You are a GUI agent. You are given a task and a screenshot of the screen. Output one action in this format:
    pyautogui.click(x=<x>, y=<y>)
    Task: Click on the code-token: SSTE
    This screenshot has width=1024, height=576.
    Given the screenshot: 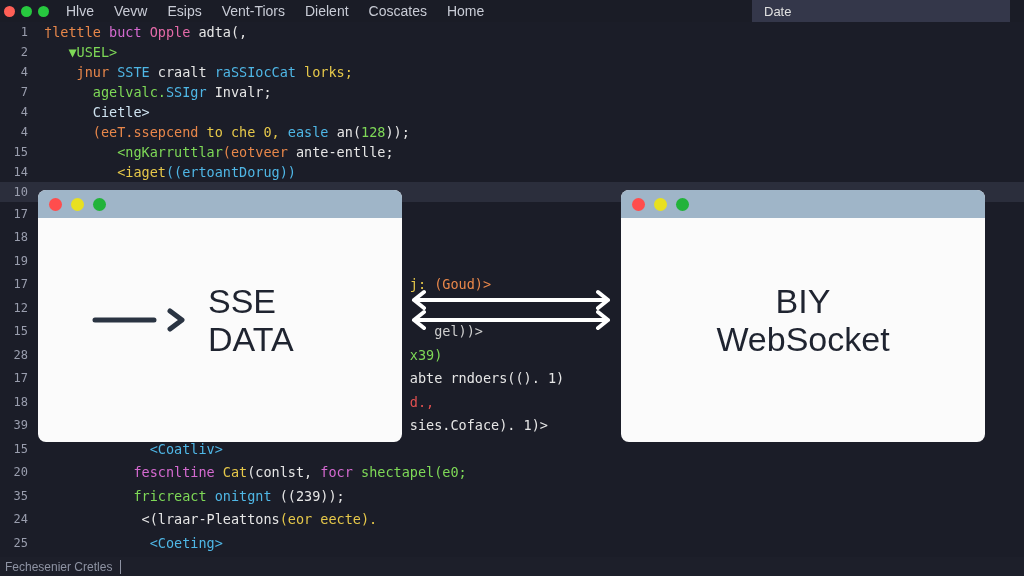 What is the action you would take?
    pyautogui.click(x=134, y=72)
    